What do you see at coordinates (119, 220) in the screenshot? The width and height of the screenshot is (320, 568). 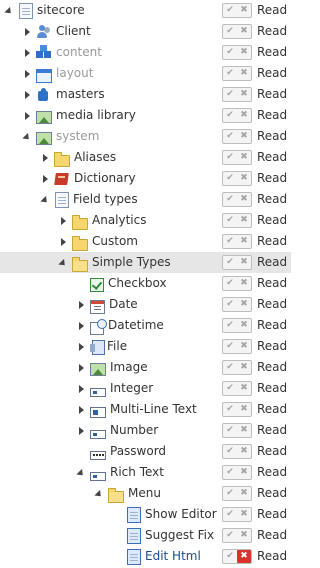 I see `tree-node-label: Analytics` at bounding box center [119, 220].